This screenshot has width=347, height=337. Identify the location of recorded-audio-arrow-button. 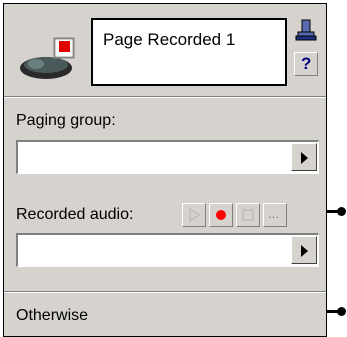
(304, 250).